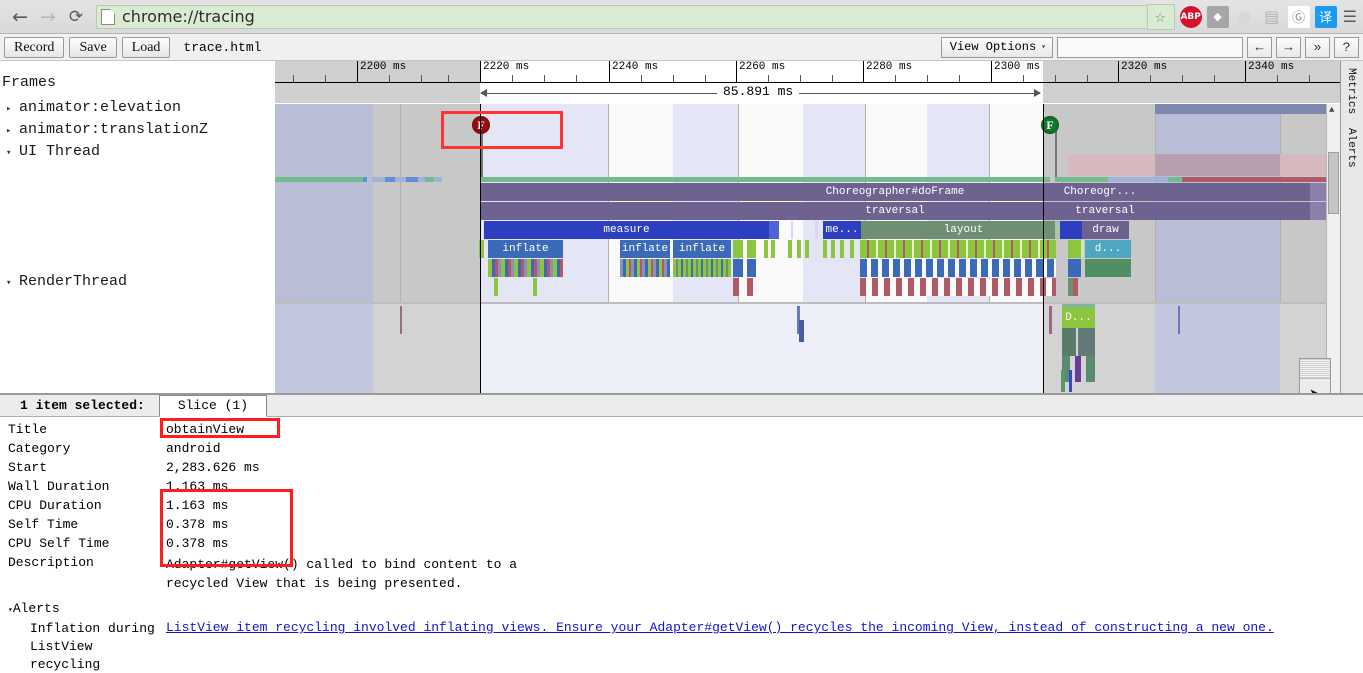 The height and width of the screenshot is (673, 1363). Describe the element at coordinates (1351, 91) in the screenshot. I see `tab-metrics: Metrics` at that location.